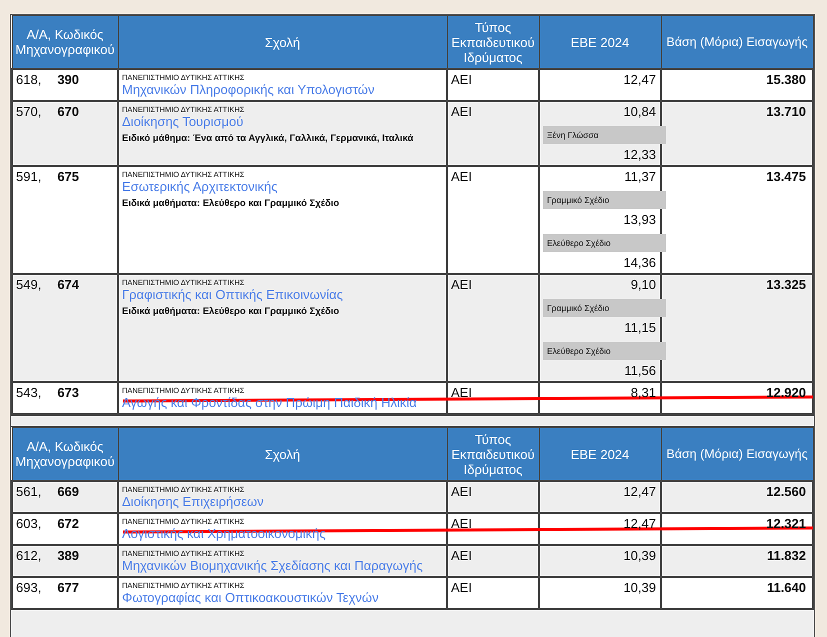 This screenshot has width=827, height=637. I want to click on program-code: 669, so click(68, 491).